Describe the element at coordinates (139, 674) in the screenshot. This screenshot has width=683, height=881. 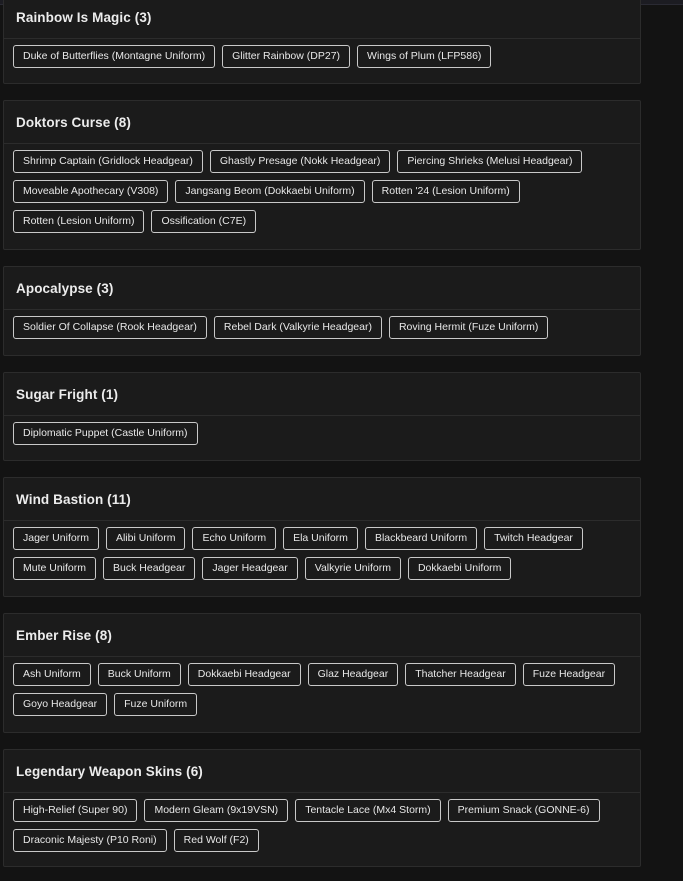
I see `item-chip: Buck Uniform` at that location.